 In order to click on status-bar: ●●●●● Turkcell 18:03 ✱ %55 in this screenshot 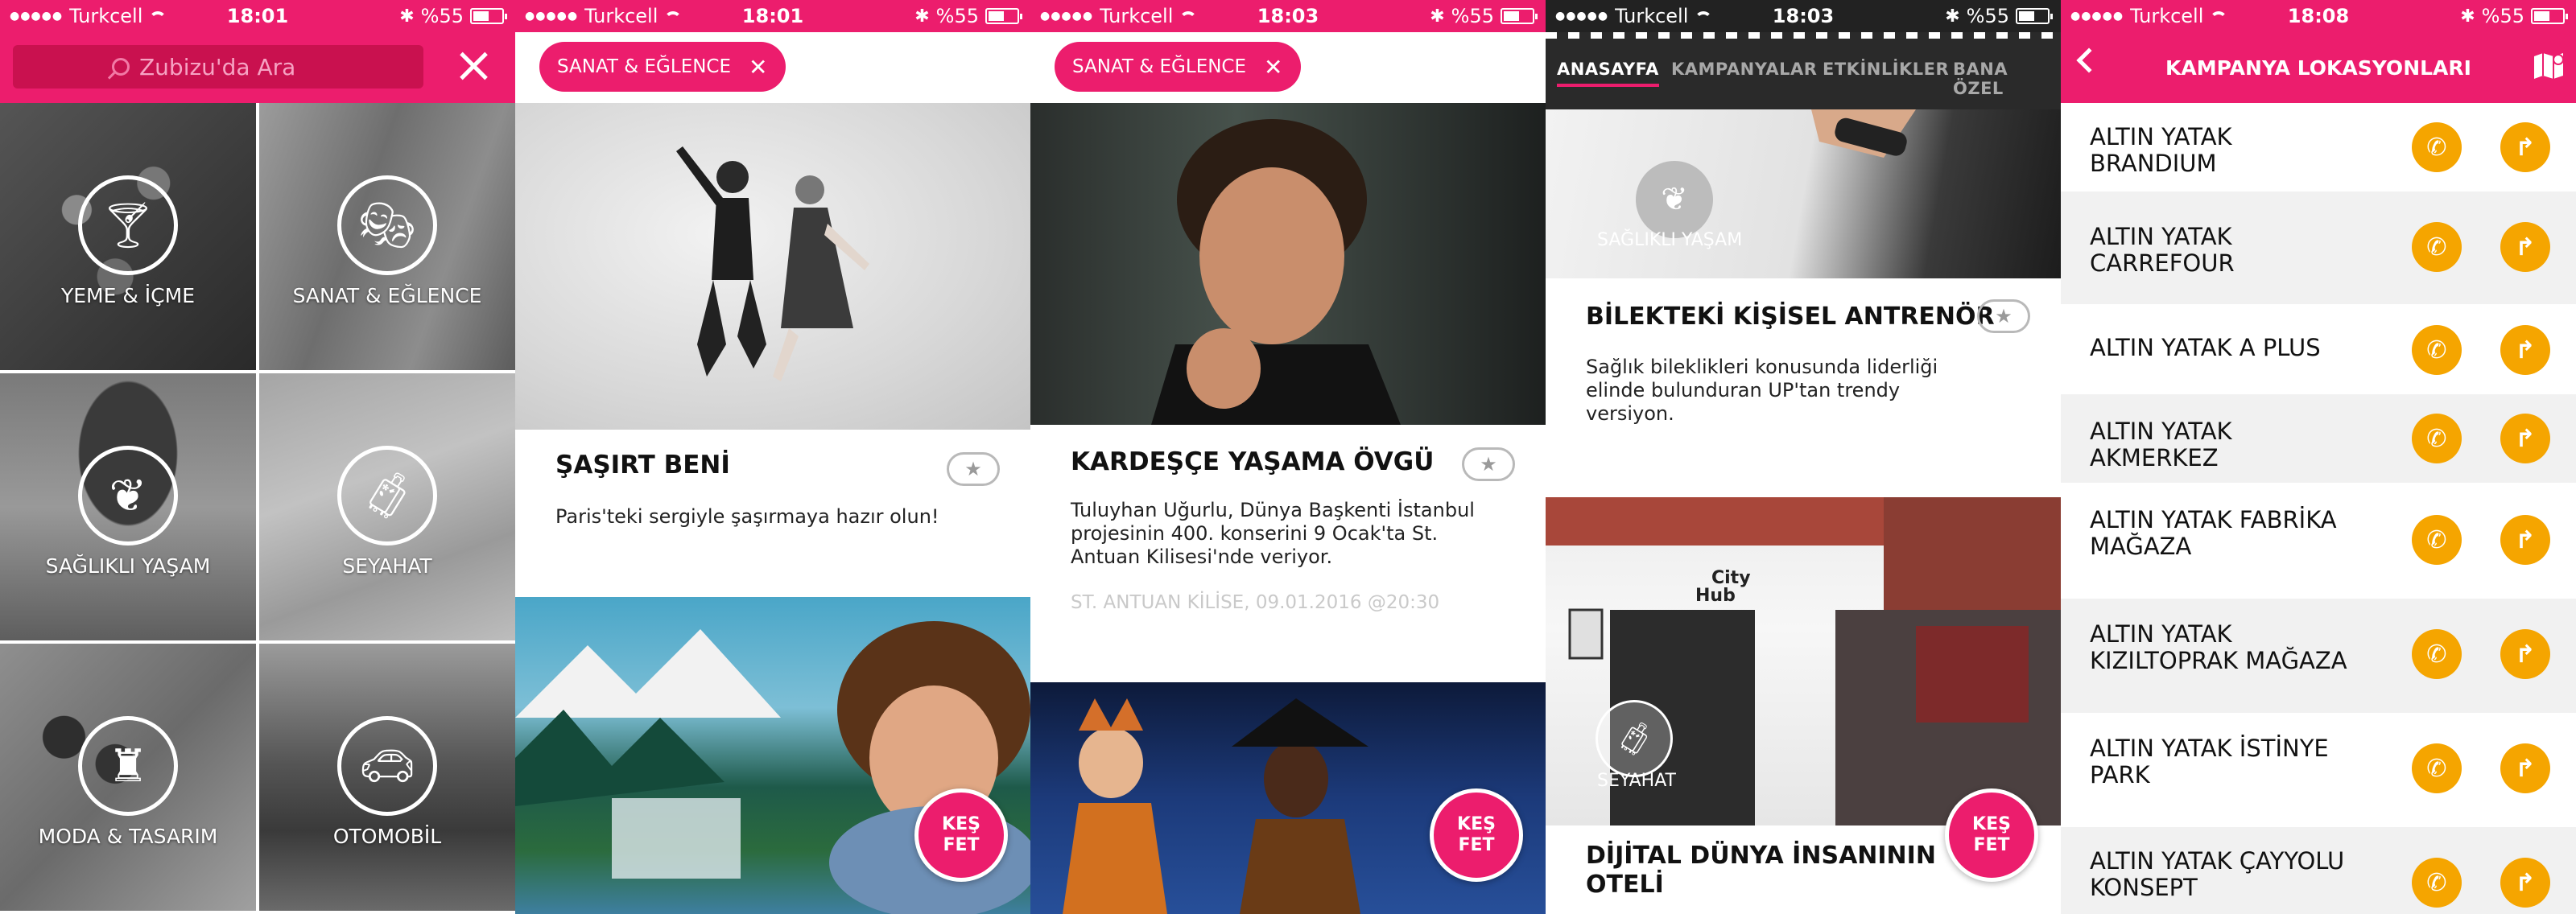, I will do `click(1288, 16)`.